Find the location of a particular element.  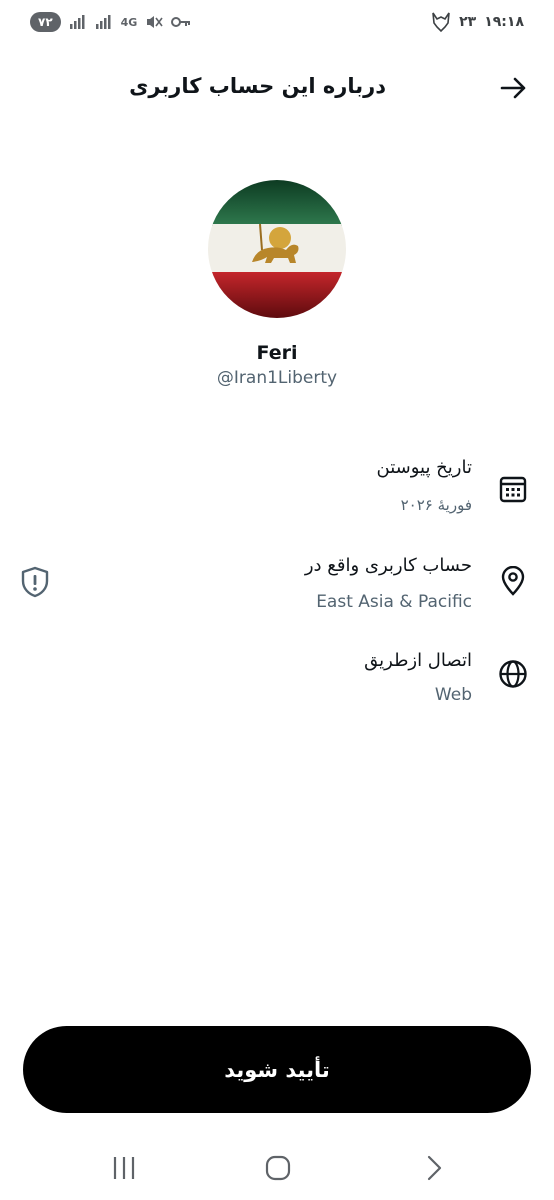

user-handle: @Iran1Liberty is located at coordinates (277, 378).